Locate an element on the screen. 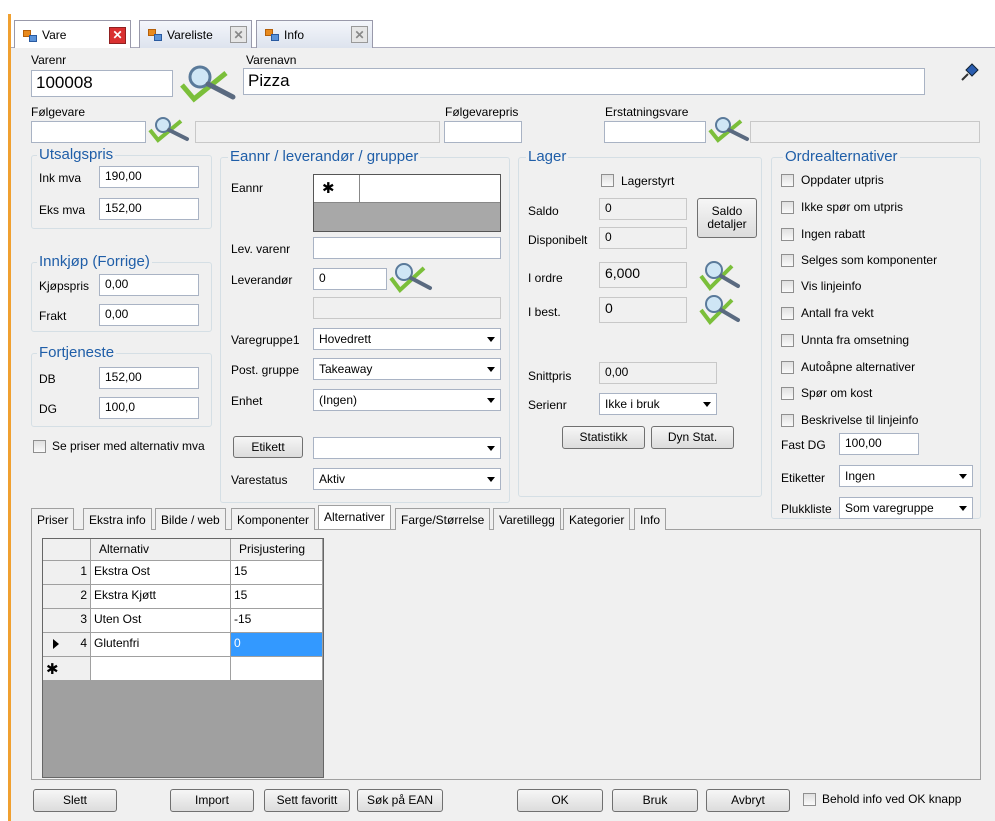 The height and width of the screenshot is (821, 995). behold-info-checkbox is located at coordinates (809, 799).